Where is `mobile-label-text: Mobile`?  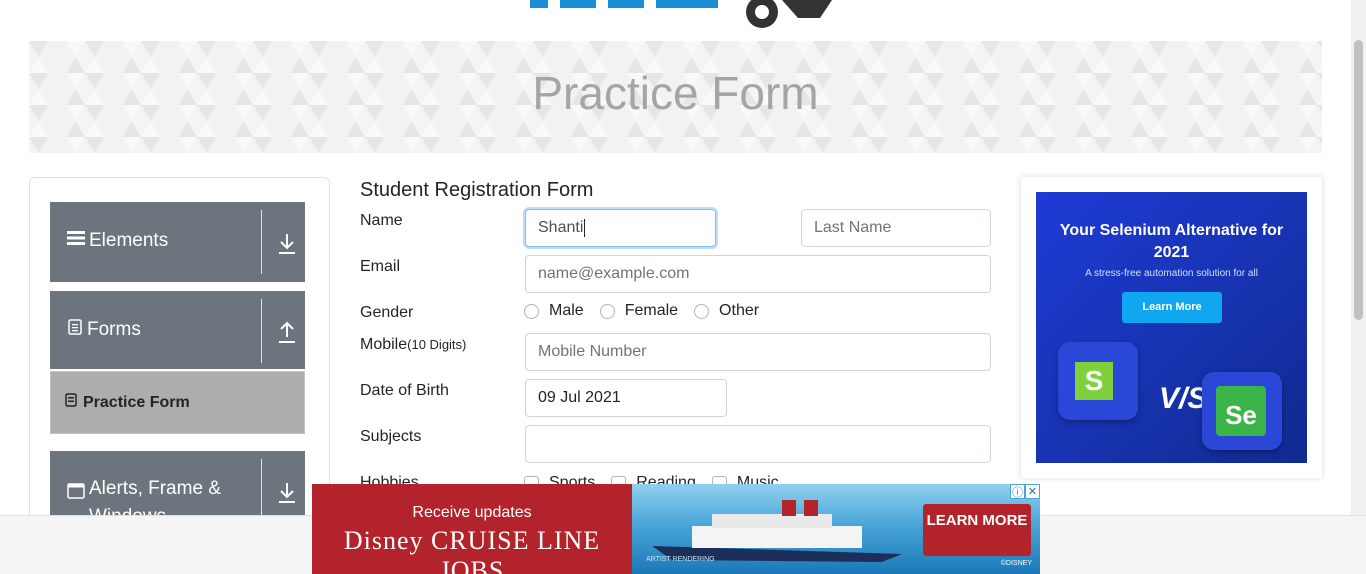 mobile-label-text: Mobile is located at coordinates (384, 344).